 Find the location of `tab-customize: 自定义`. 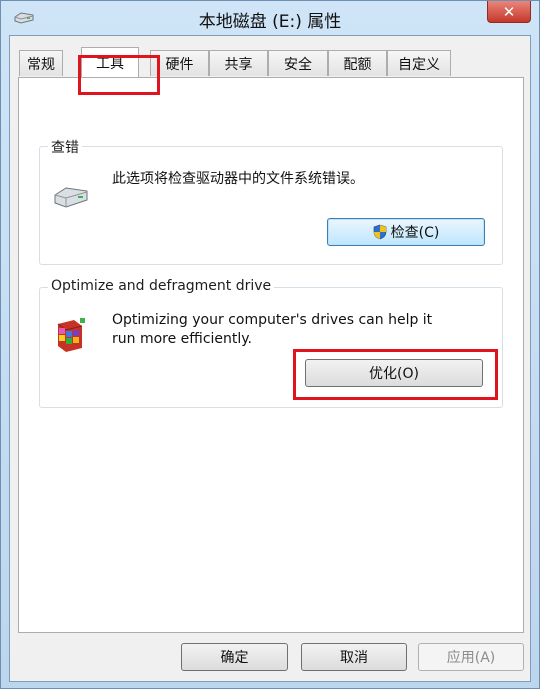

tab-customize: 自定义 is located at coordinates (419, 63).